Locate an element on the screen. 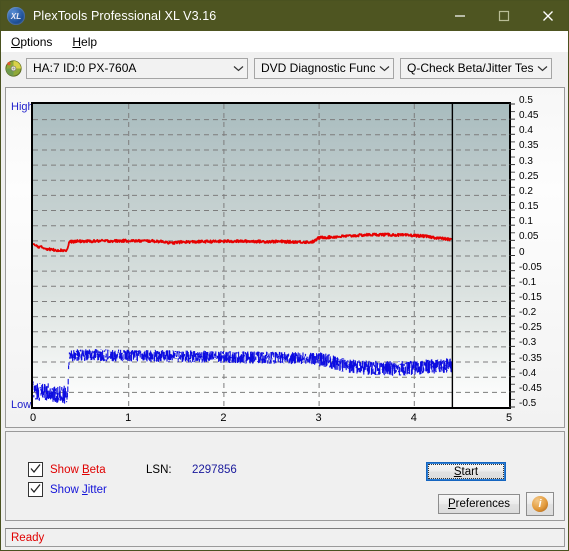 The width and height of the screenshot is (569, 551). show-jitter-label: Show Jitter is located at coordinates (78, 489).